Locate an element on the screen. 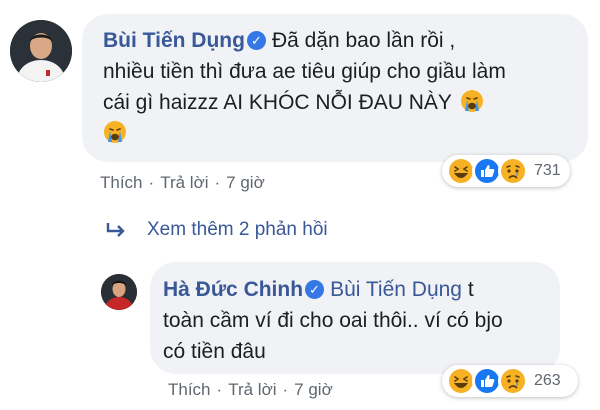 The height and width of the screenshot is (410, 600). reply-author-name: Hà Đức Chinh is located at coordinates (233, 289).